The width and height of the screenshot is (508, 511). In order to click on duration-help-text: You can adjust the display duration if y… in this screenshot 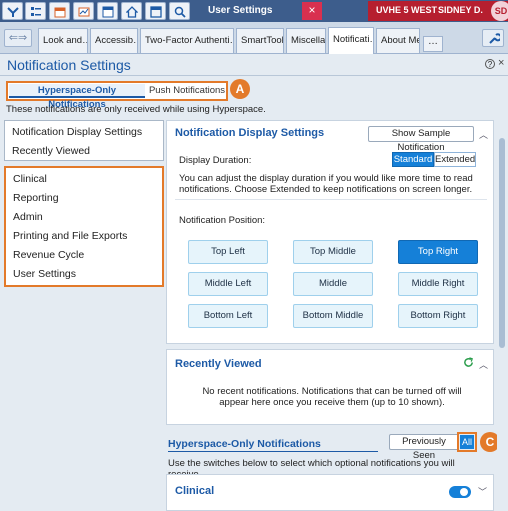, I will do `click(326, 184)`.